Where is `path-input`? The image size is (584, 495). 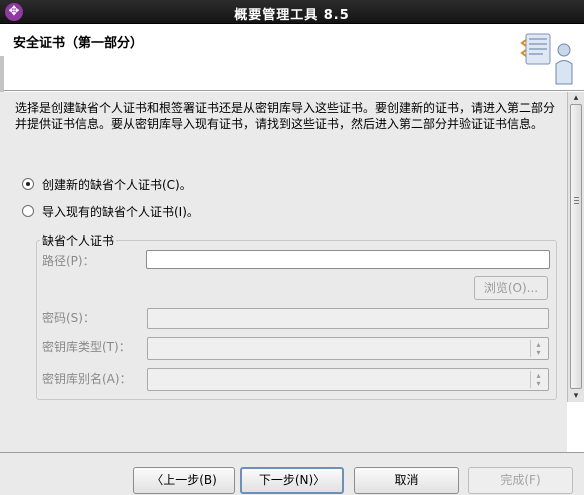
path-input is located at coordinates (348, 259).